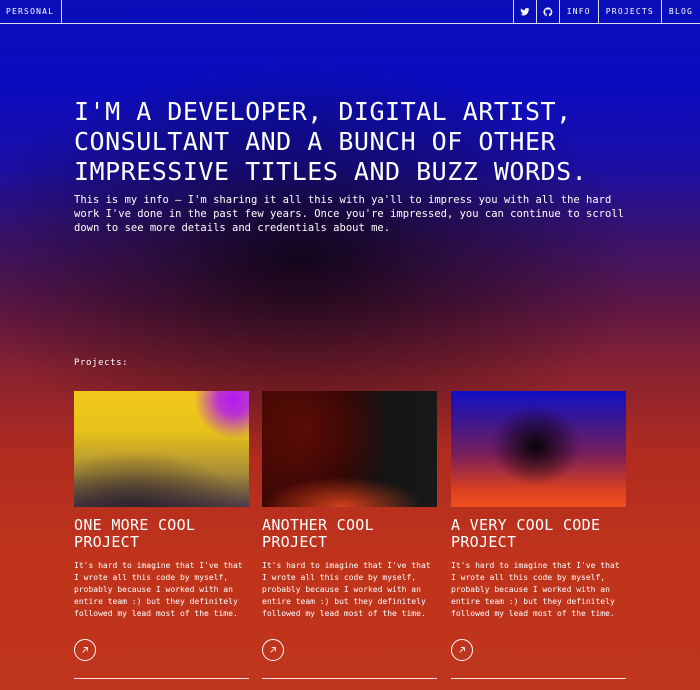 This screenshot has width=700, height=690. What do you see at coordinates (318, 533) in the screenshot?
I see `project-title: ANOTHER COOL PROJECT` at bounding box center [318, 533].